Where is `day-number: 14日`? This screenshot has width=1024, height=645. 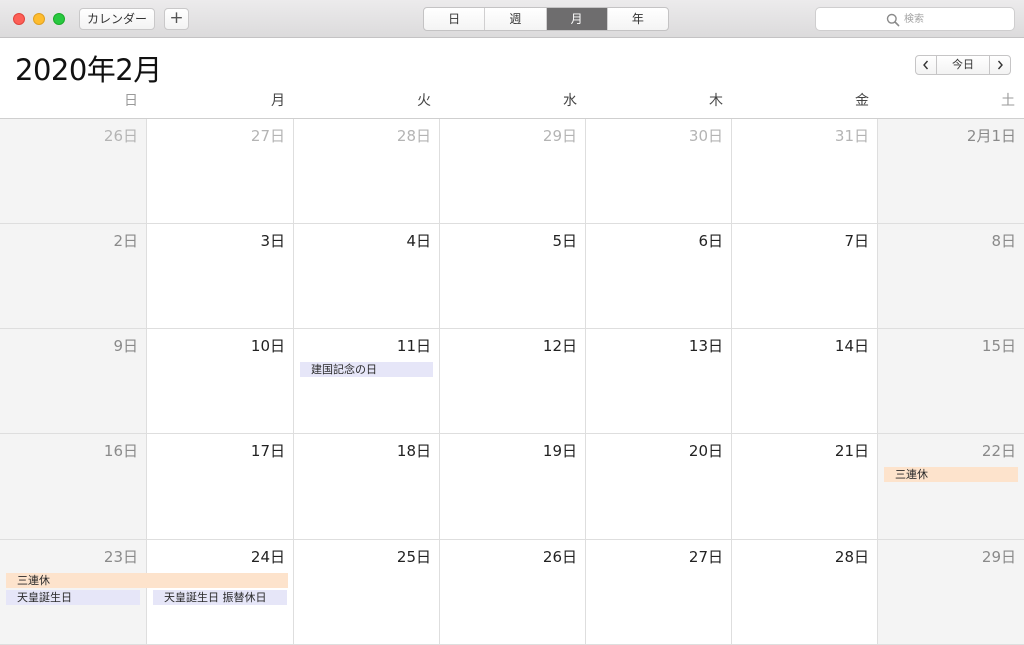
day-number: 14日 is located at coordinates (851, 346).